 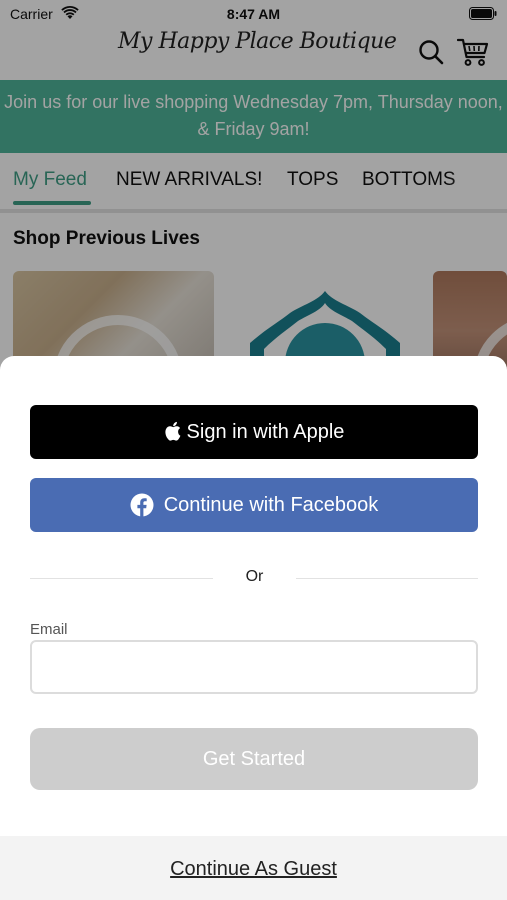 What do you see at coordinates (49, 629) in the screenshot?
I see `email-label: Email` at bounding box center [49, 629].